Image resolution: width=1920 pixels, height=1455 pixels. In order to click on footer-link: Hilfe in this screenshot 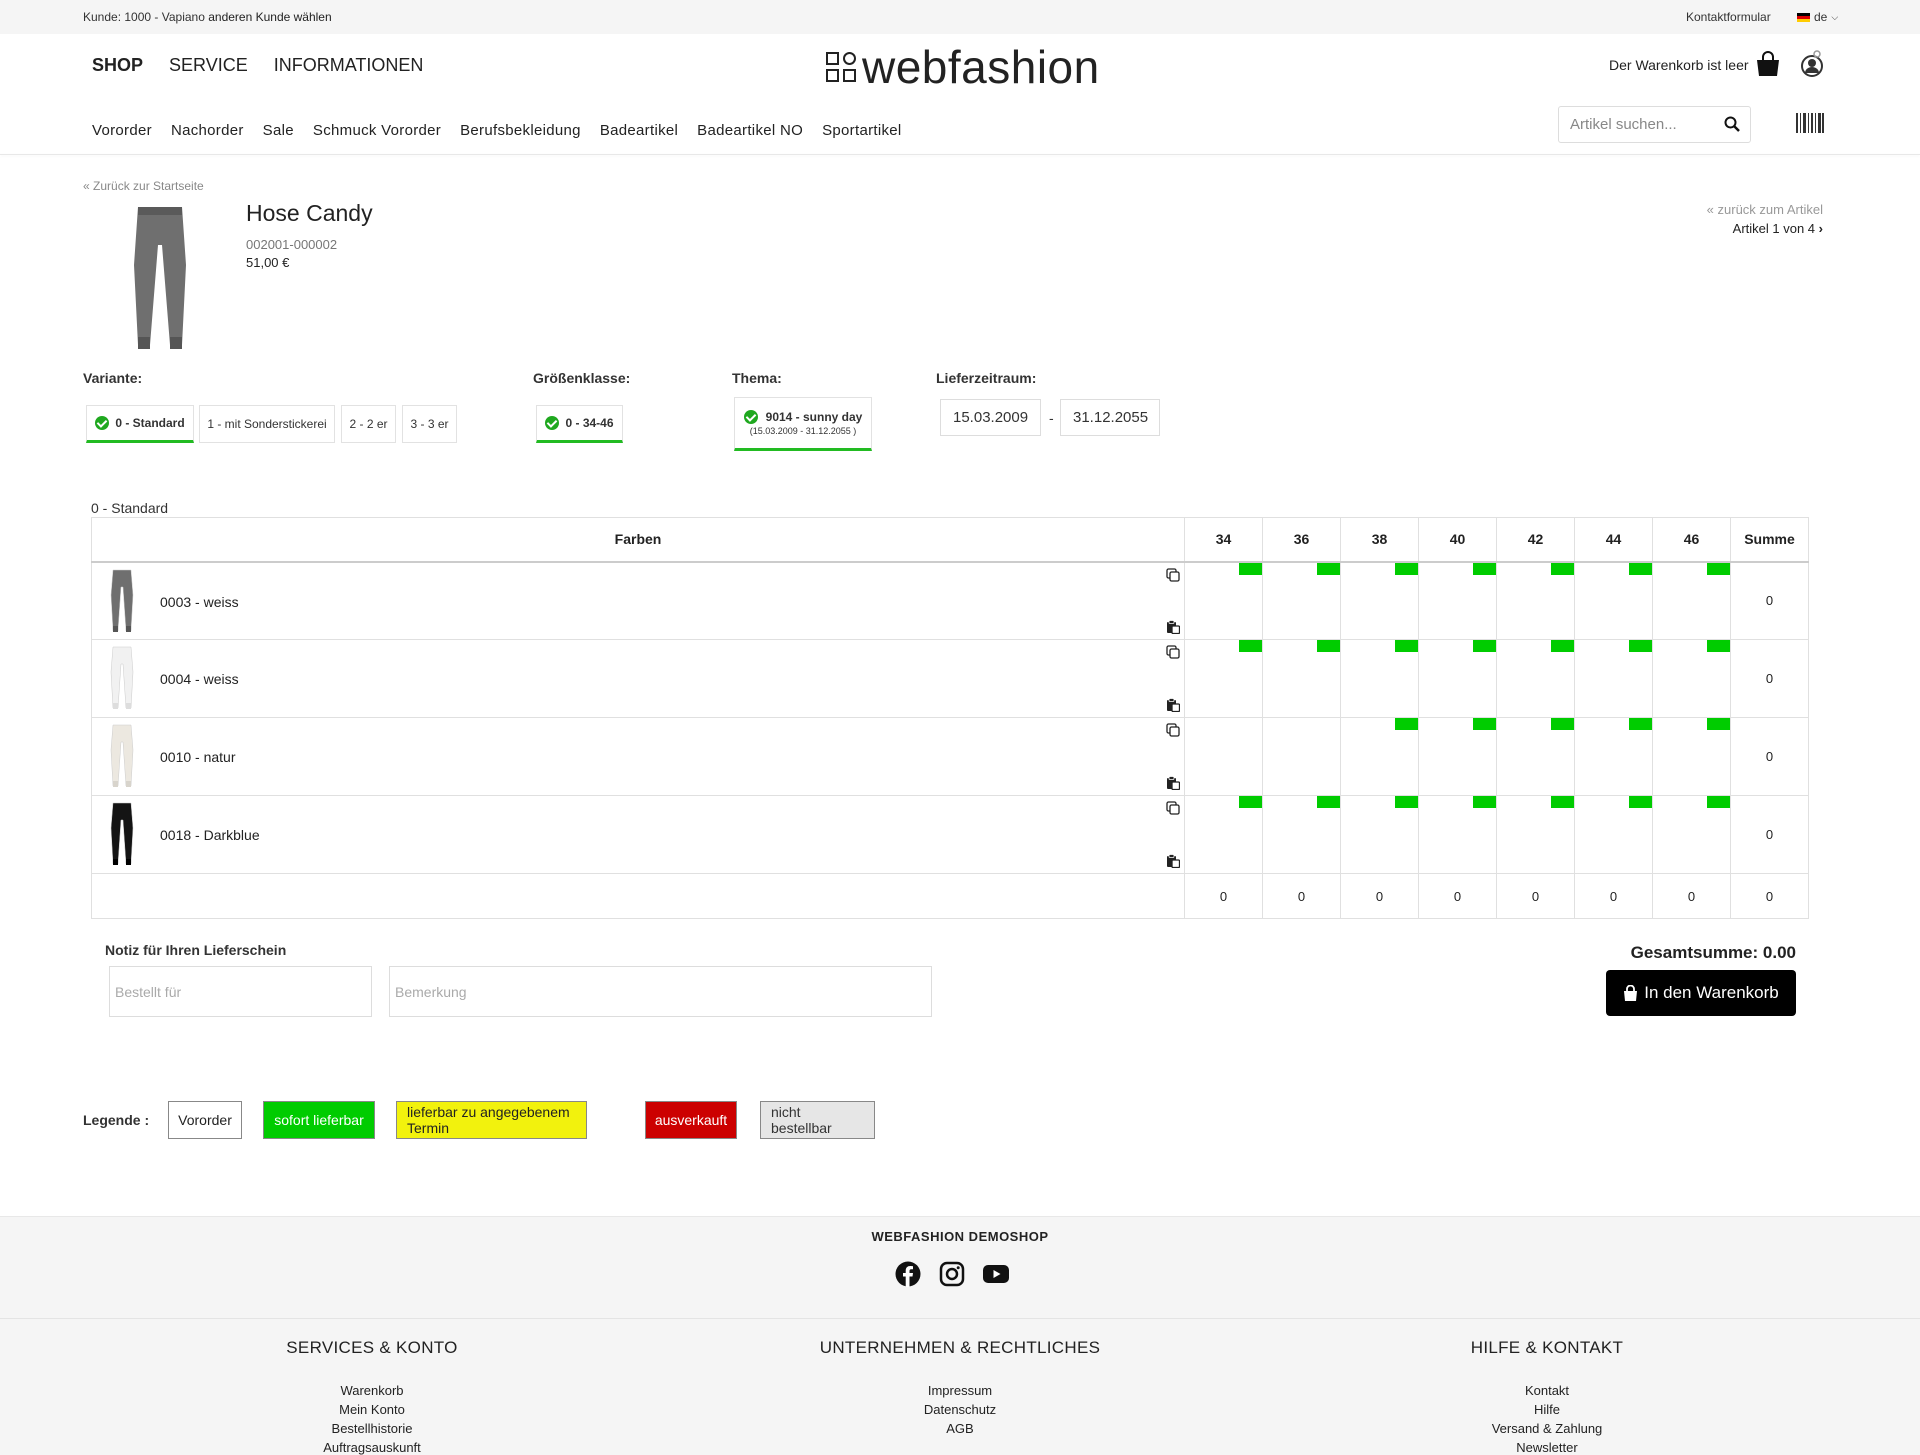, I will do `click(1547, 1409)`.